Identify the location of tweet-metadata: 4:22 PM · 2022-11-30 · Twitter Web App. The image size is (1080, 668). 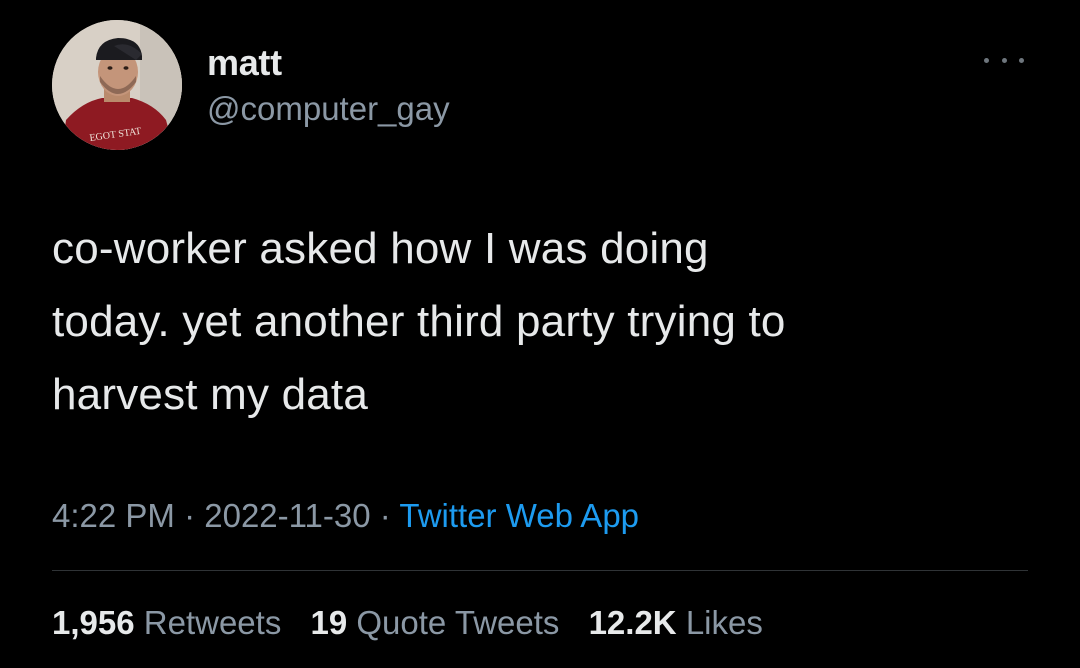
(345, 516).